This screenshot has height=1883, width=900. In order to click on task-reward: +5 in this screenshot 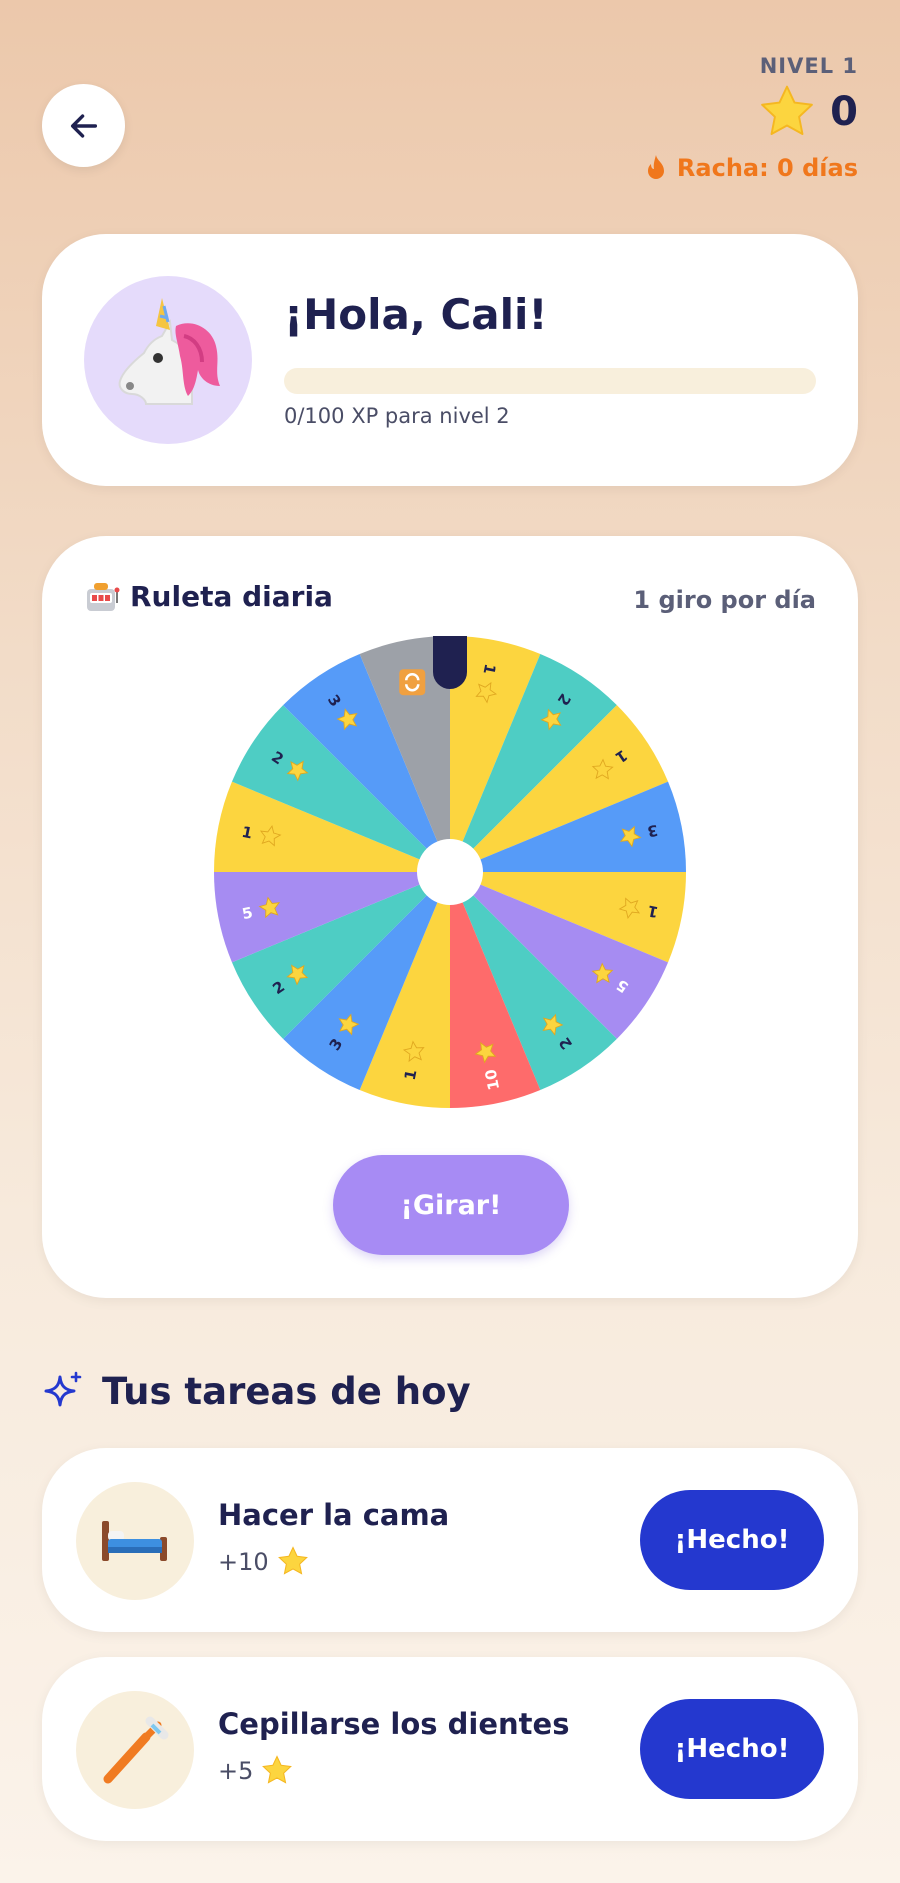, I will do `click(255, 1770)`.